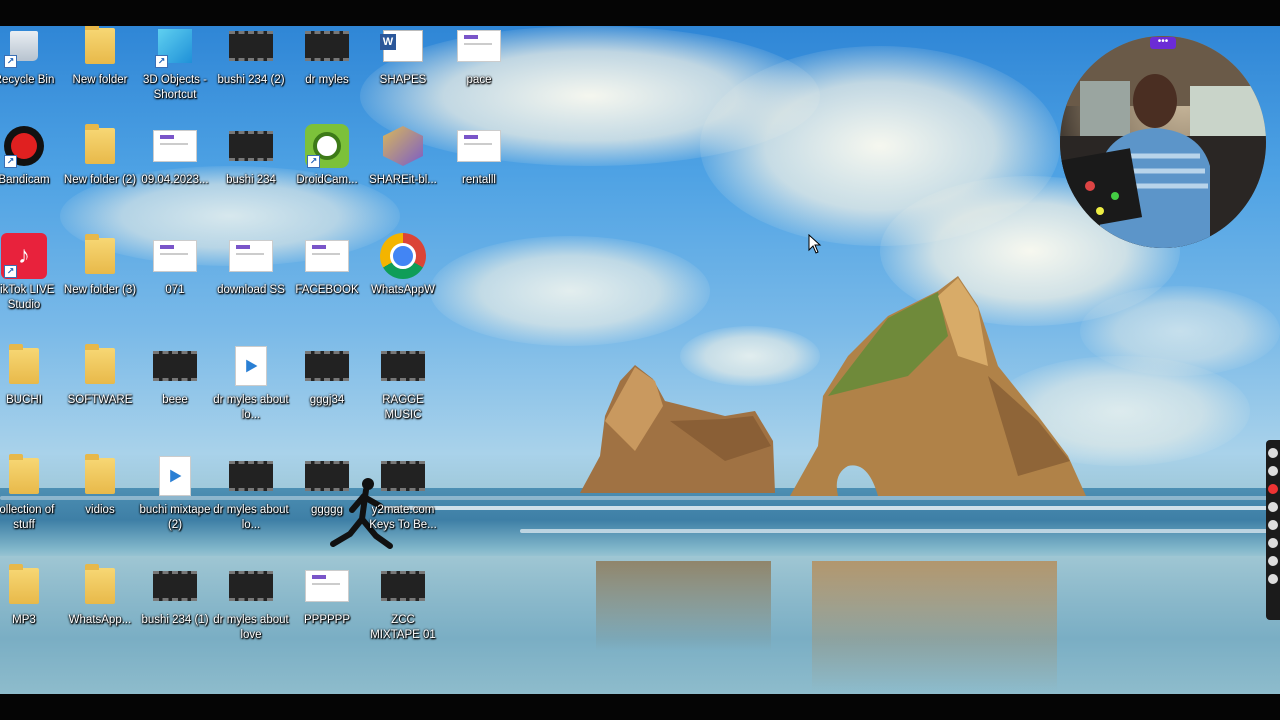  I want to click on desktop-icon: New folder (3), so click(100, 265).